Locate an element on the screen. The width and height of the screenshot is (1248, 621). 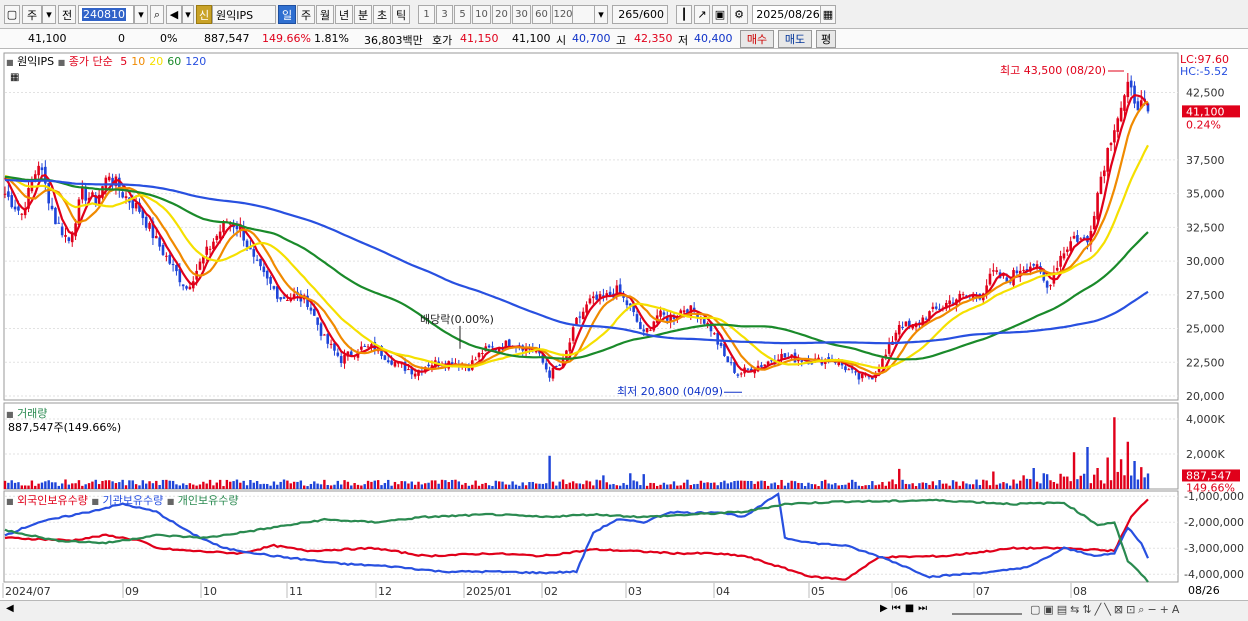
period-button-1: 주 is located at coordinates (306, 14).